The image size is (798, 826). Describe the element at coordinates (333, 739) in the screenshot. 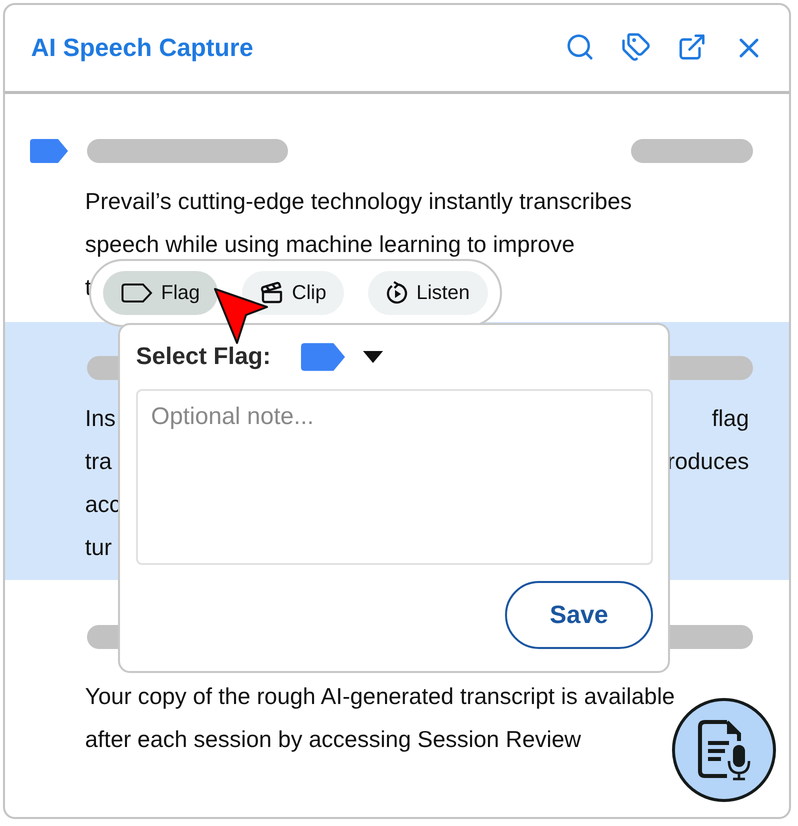

I see `transcript-text: after each session by accessing Session Review` at that location.